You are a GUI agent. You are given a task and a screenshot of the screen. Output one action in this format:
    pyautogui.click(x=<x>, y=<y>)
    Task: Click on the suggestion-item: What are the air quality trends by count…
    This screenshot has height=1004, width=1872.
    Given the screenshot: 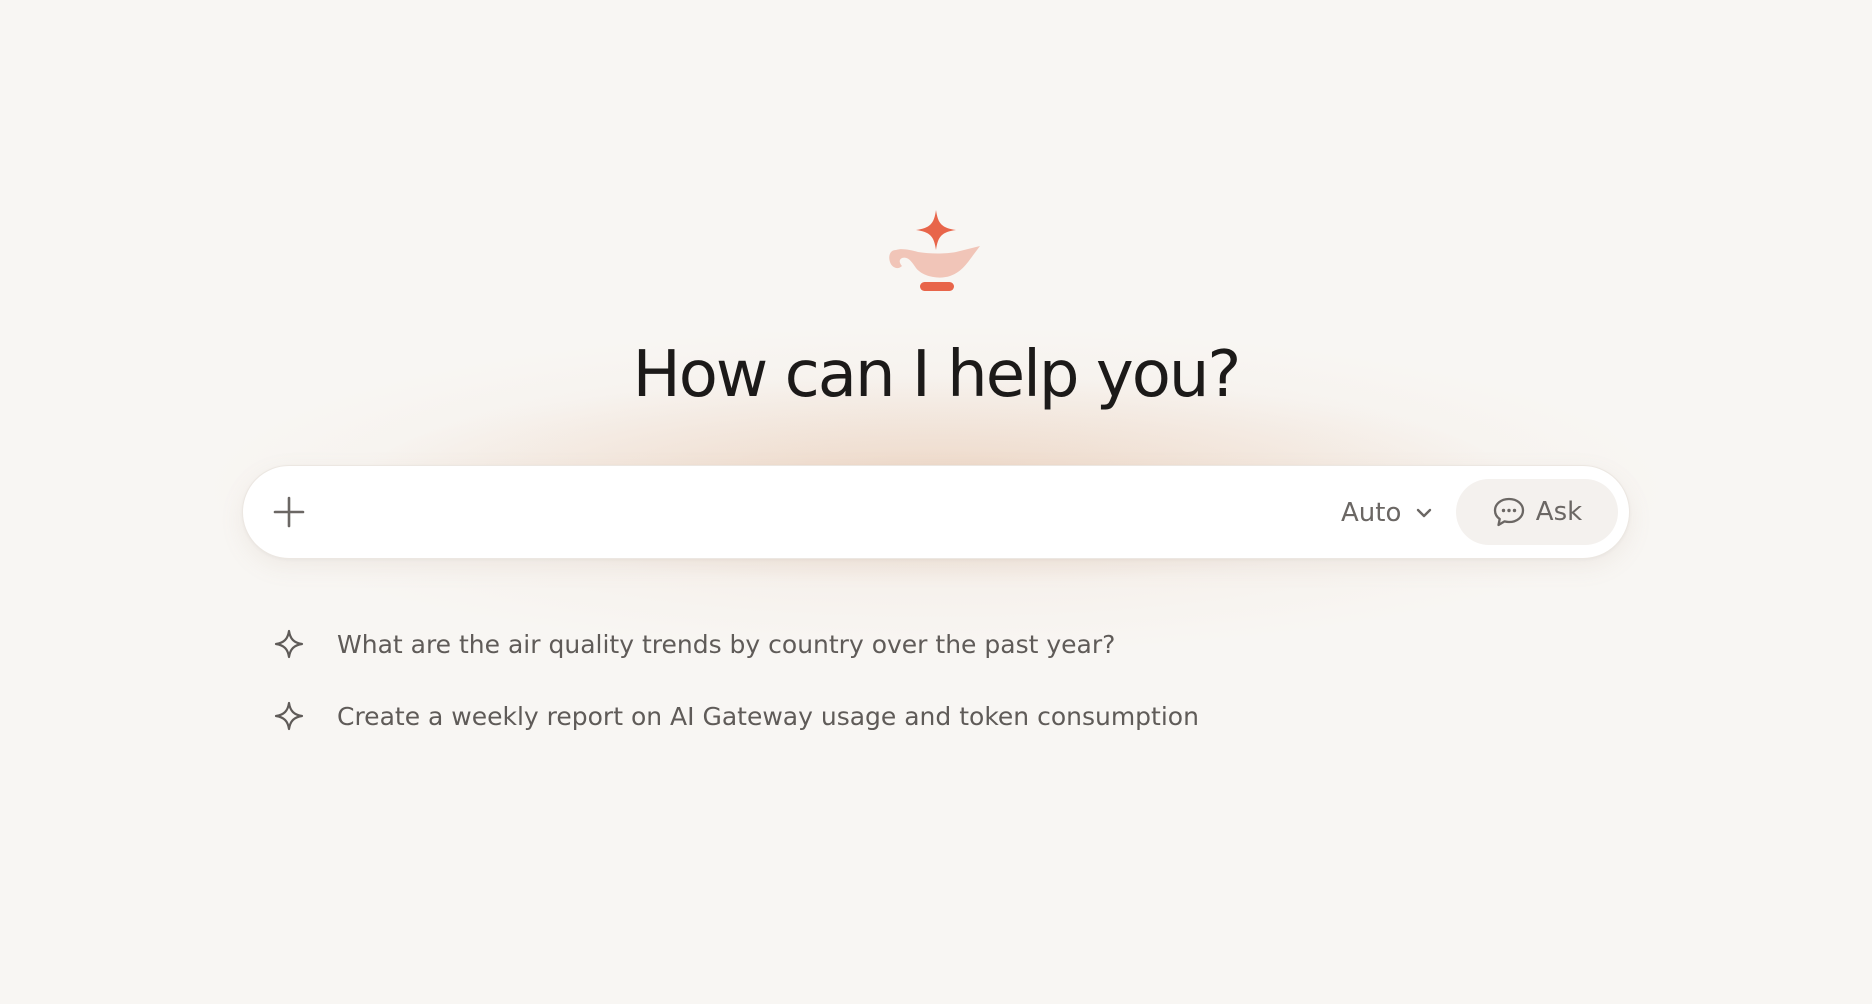 What is the action you would take?
    pyautogui.click(x=920, y=644)
    